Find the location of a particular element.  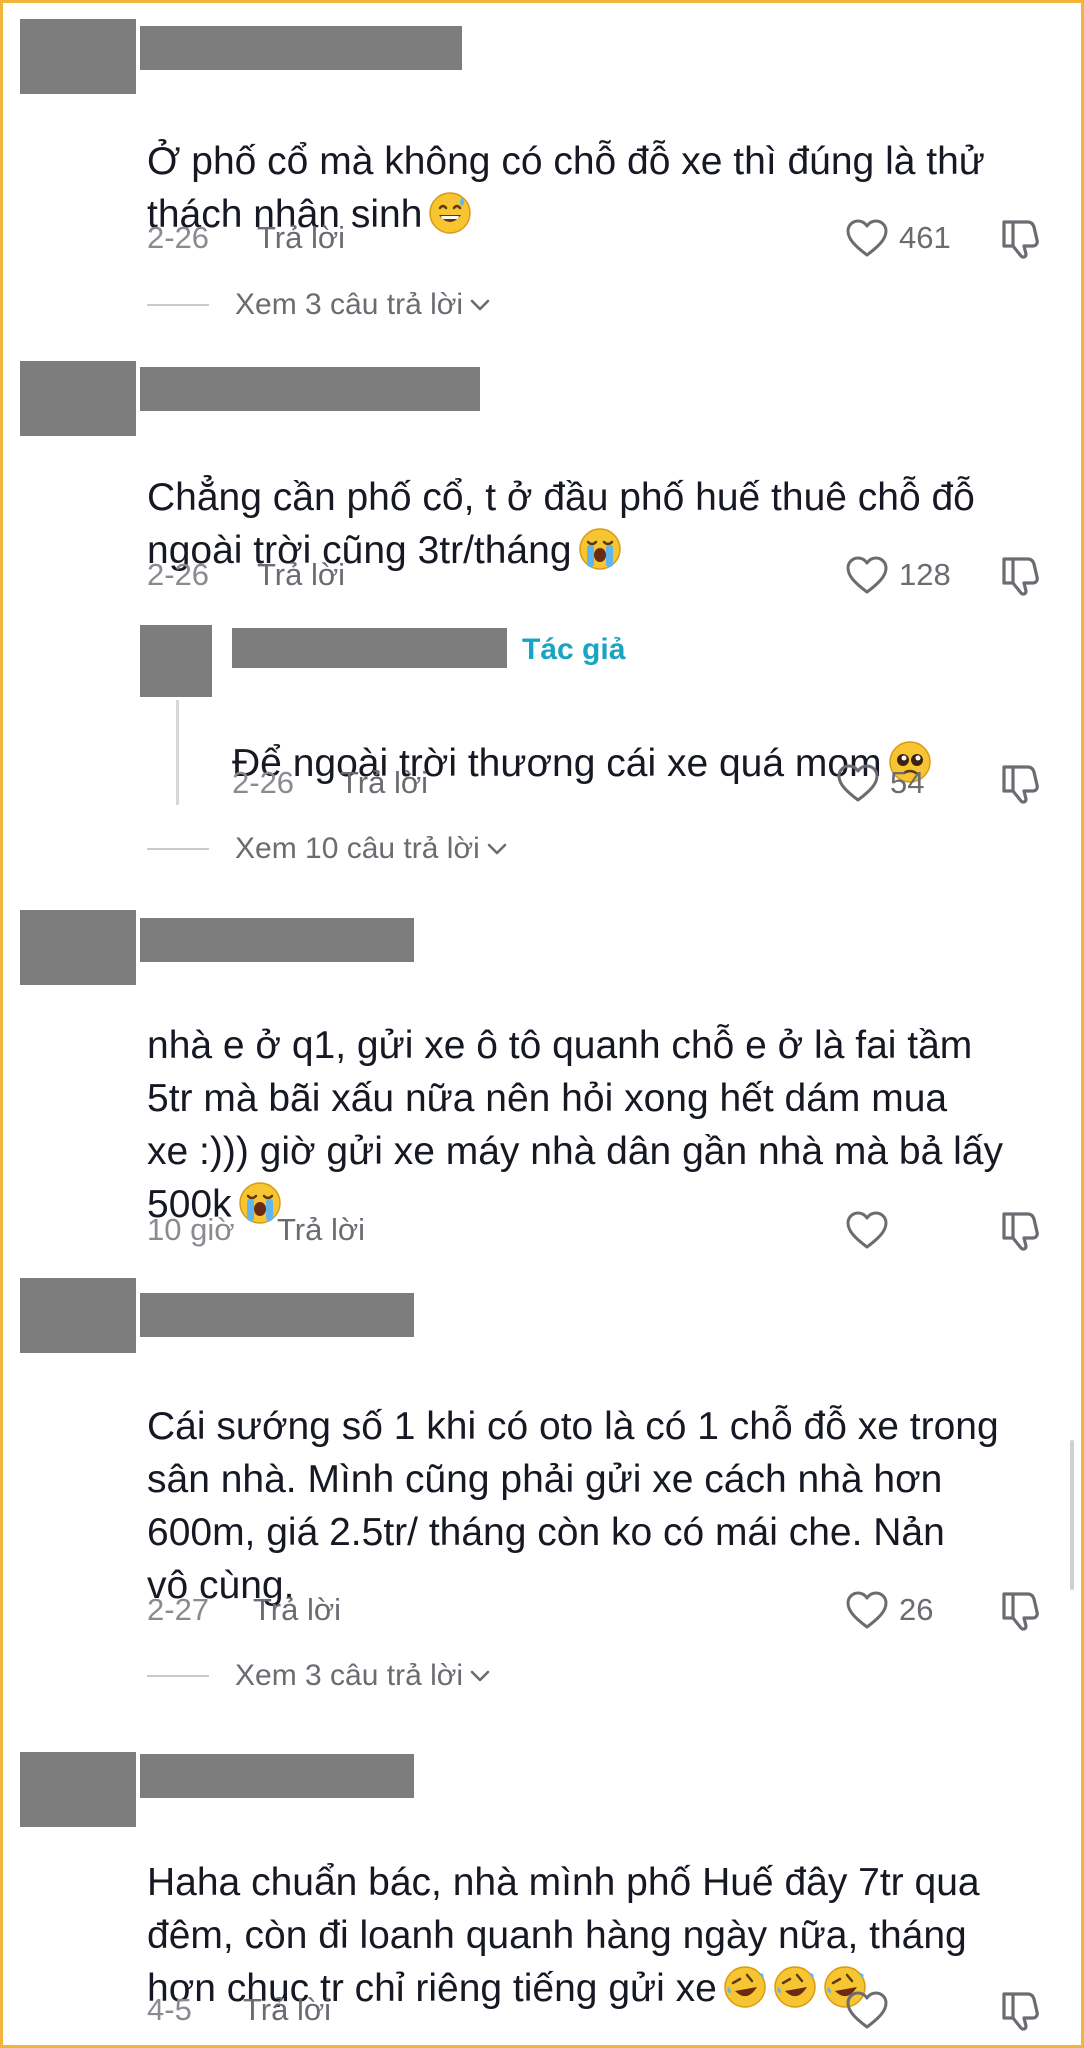

like-button: 26 is located at coordinates (889, 1610).